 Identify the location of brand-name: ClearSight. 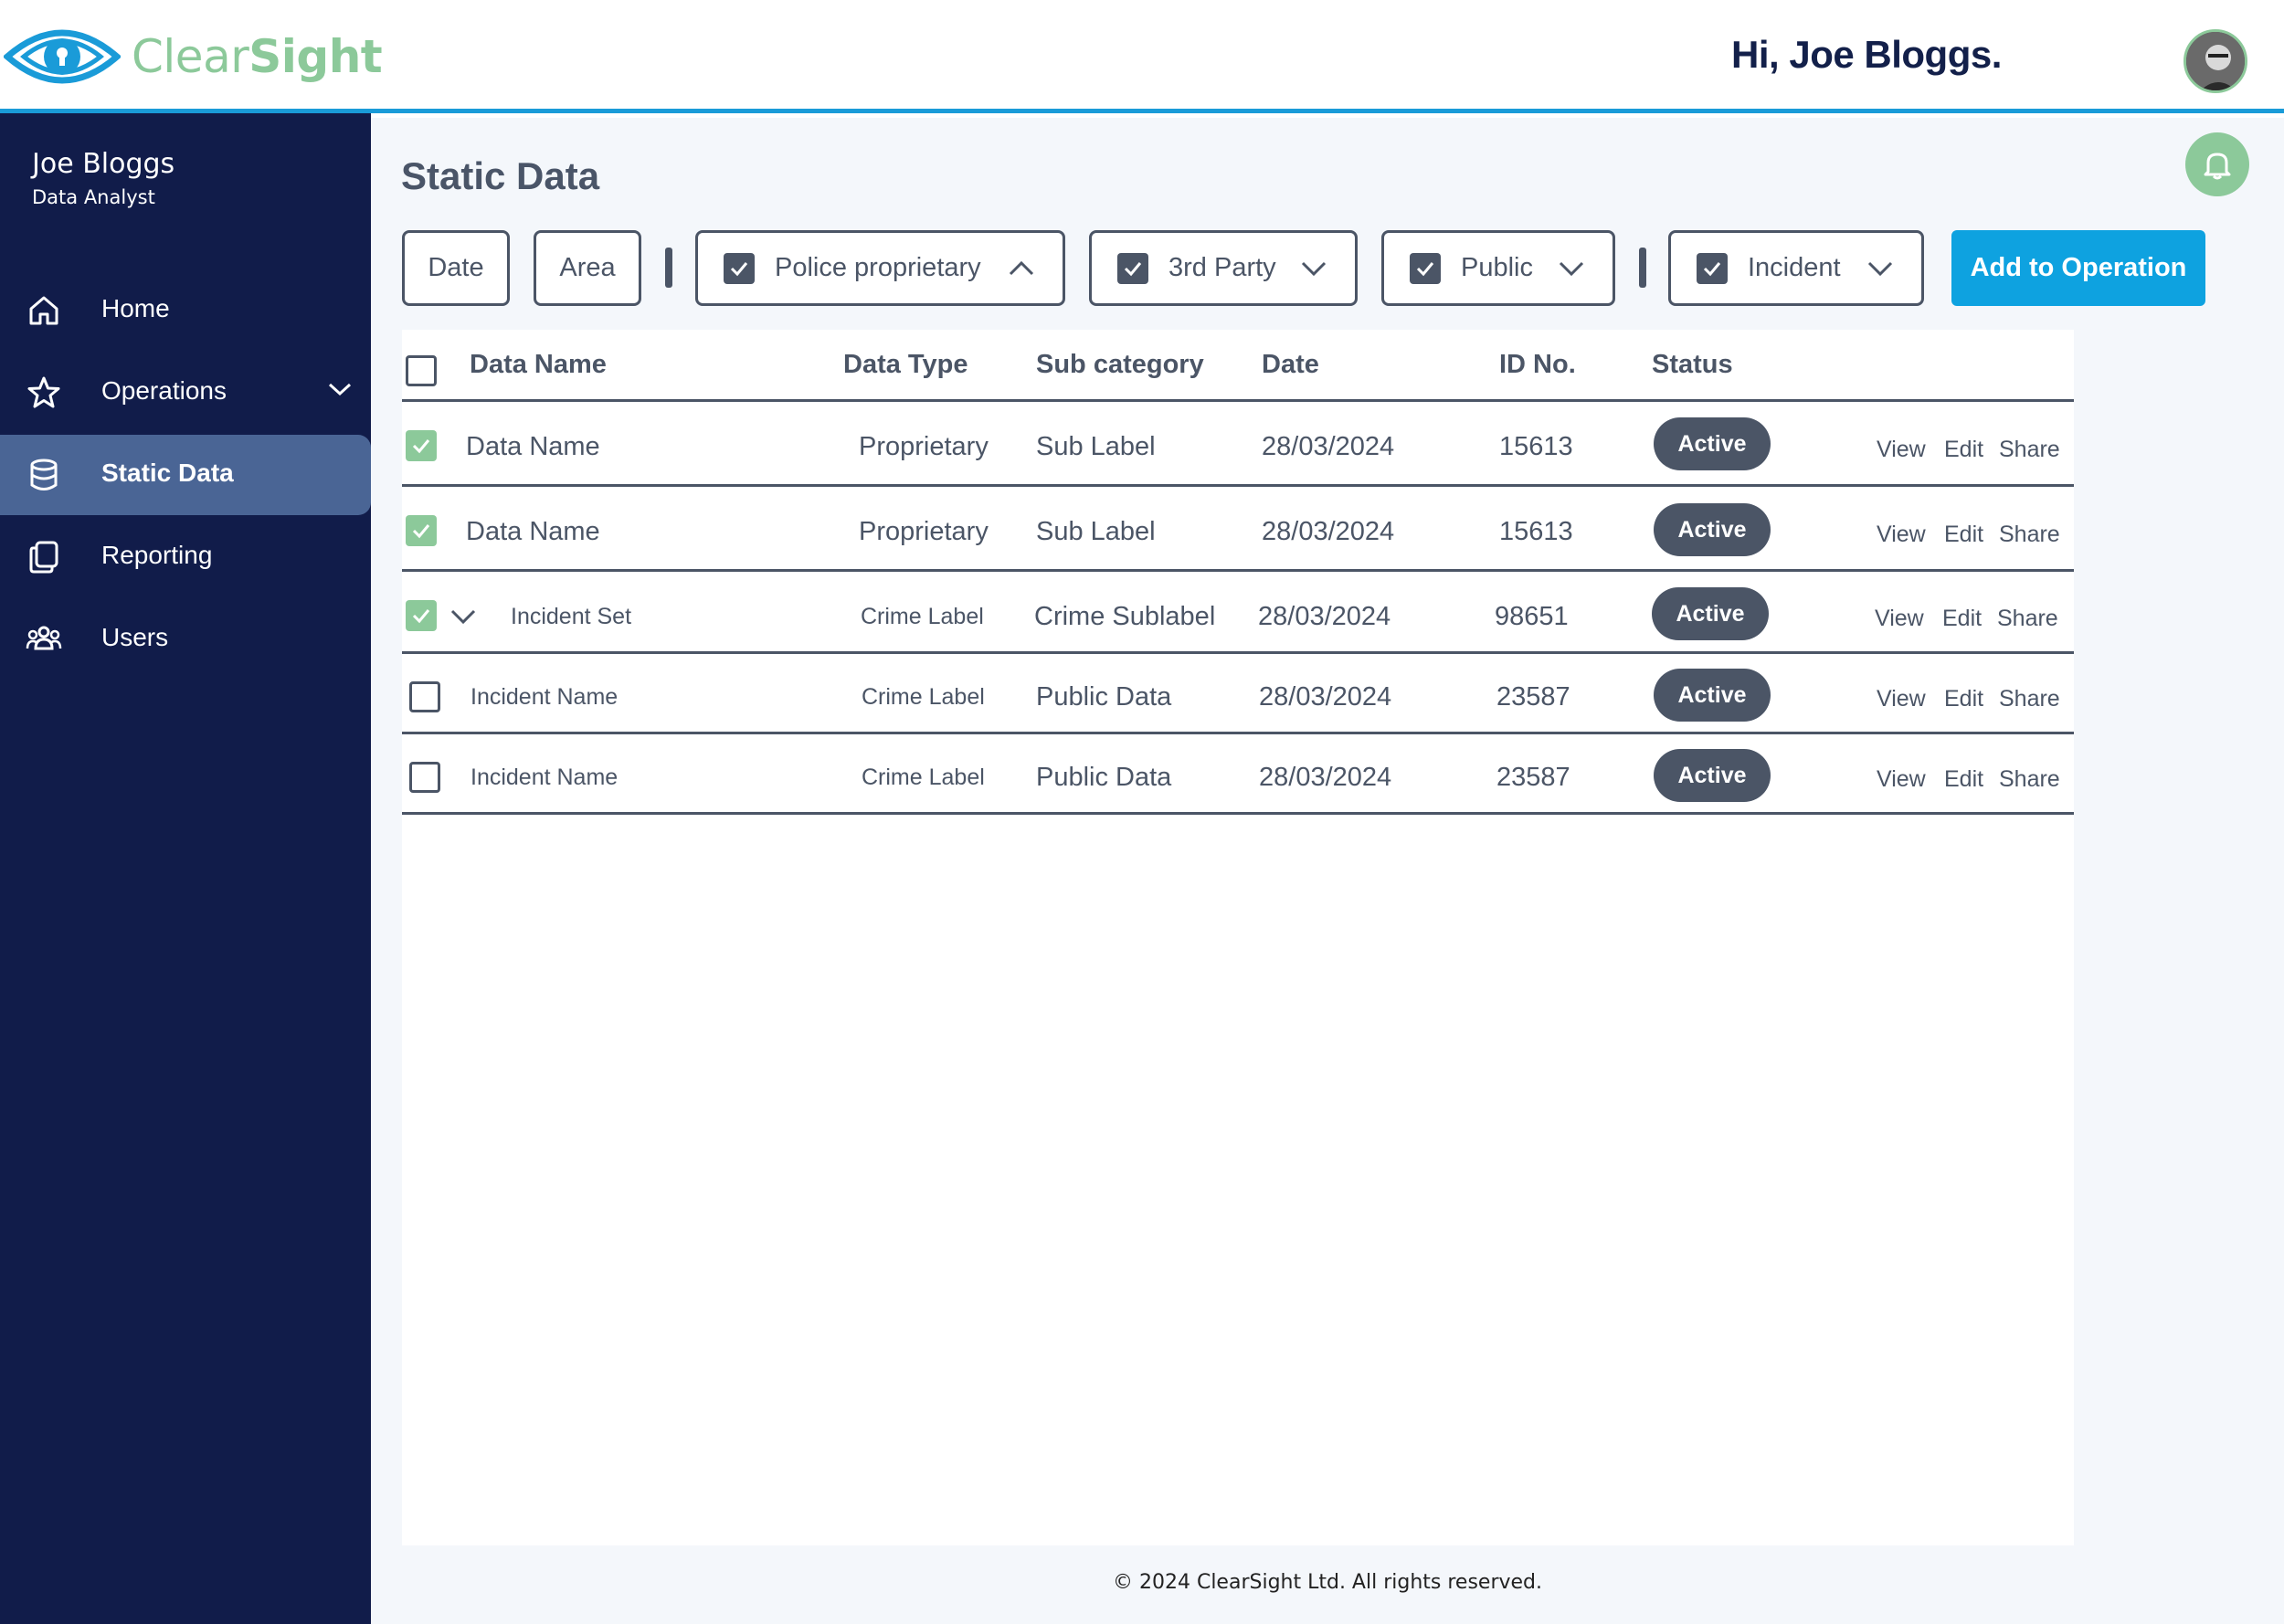
(257, 57).